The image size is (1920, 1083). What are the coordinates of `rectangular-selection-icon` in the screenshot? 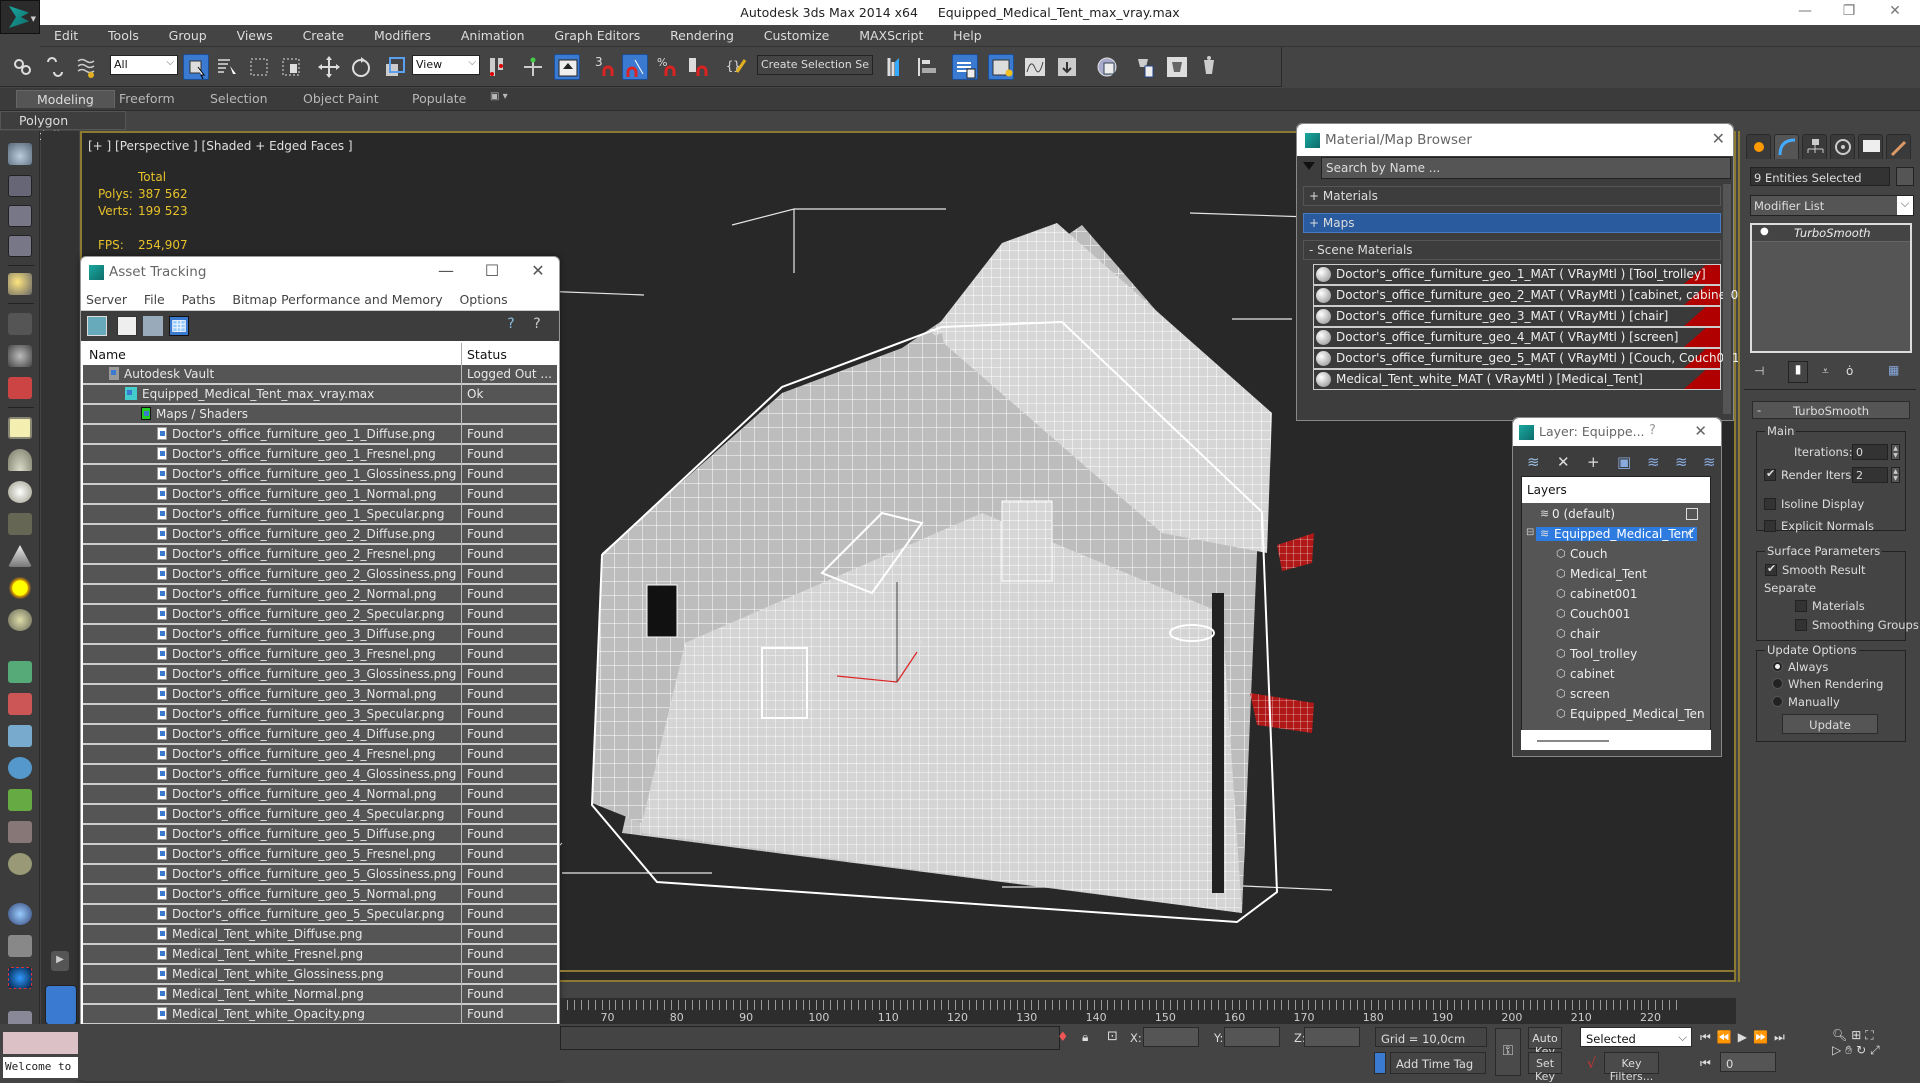 It's located at (259, 67).